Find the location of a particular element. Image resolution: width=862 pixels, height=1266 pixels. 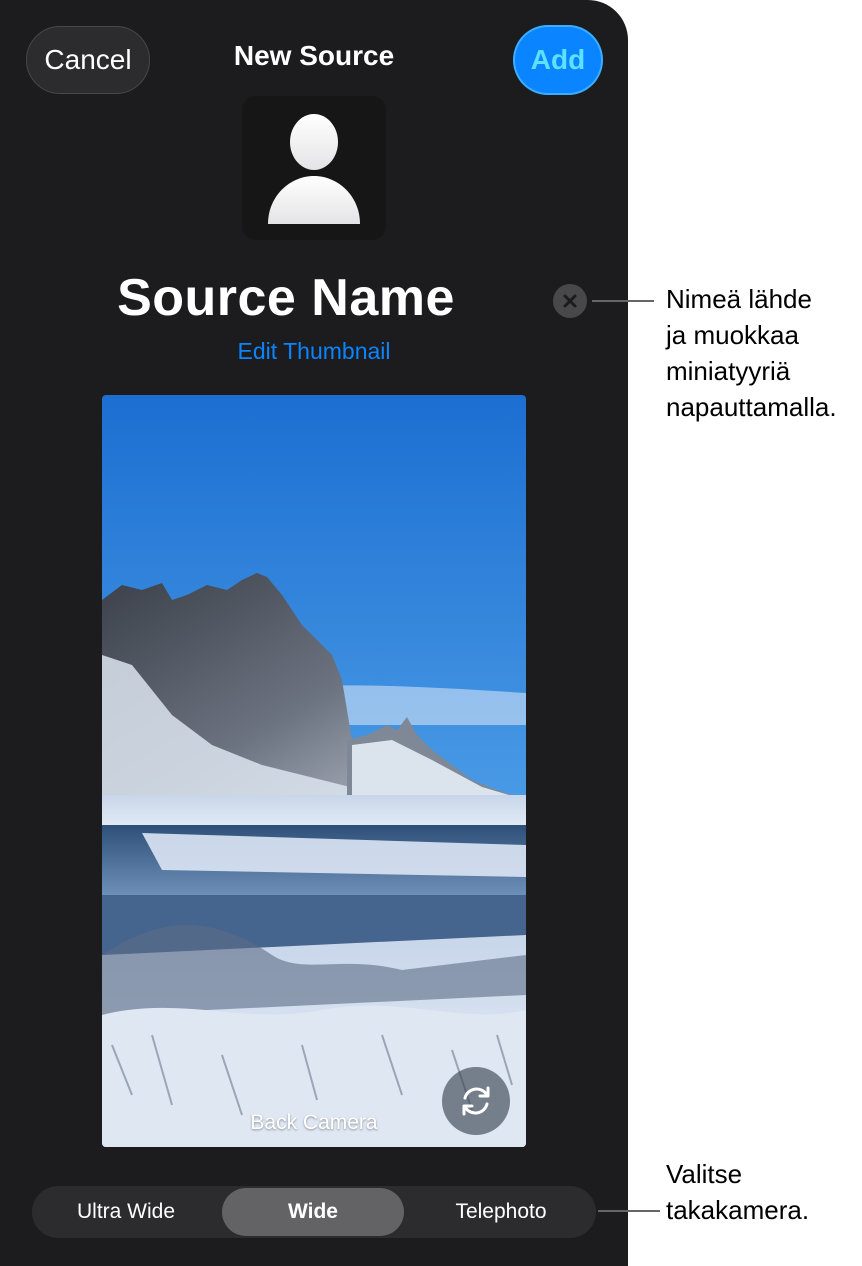

source-thumbnail is located at coordinates (314, 168).